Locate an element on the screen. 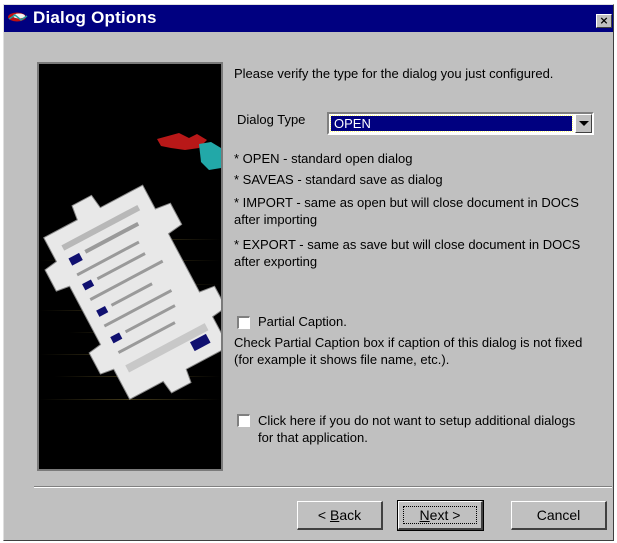 This screenshot has height=543, width=617. back-button: < Back is located at coordinates (340, 515).